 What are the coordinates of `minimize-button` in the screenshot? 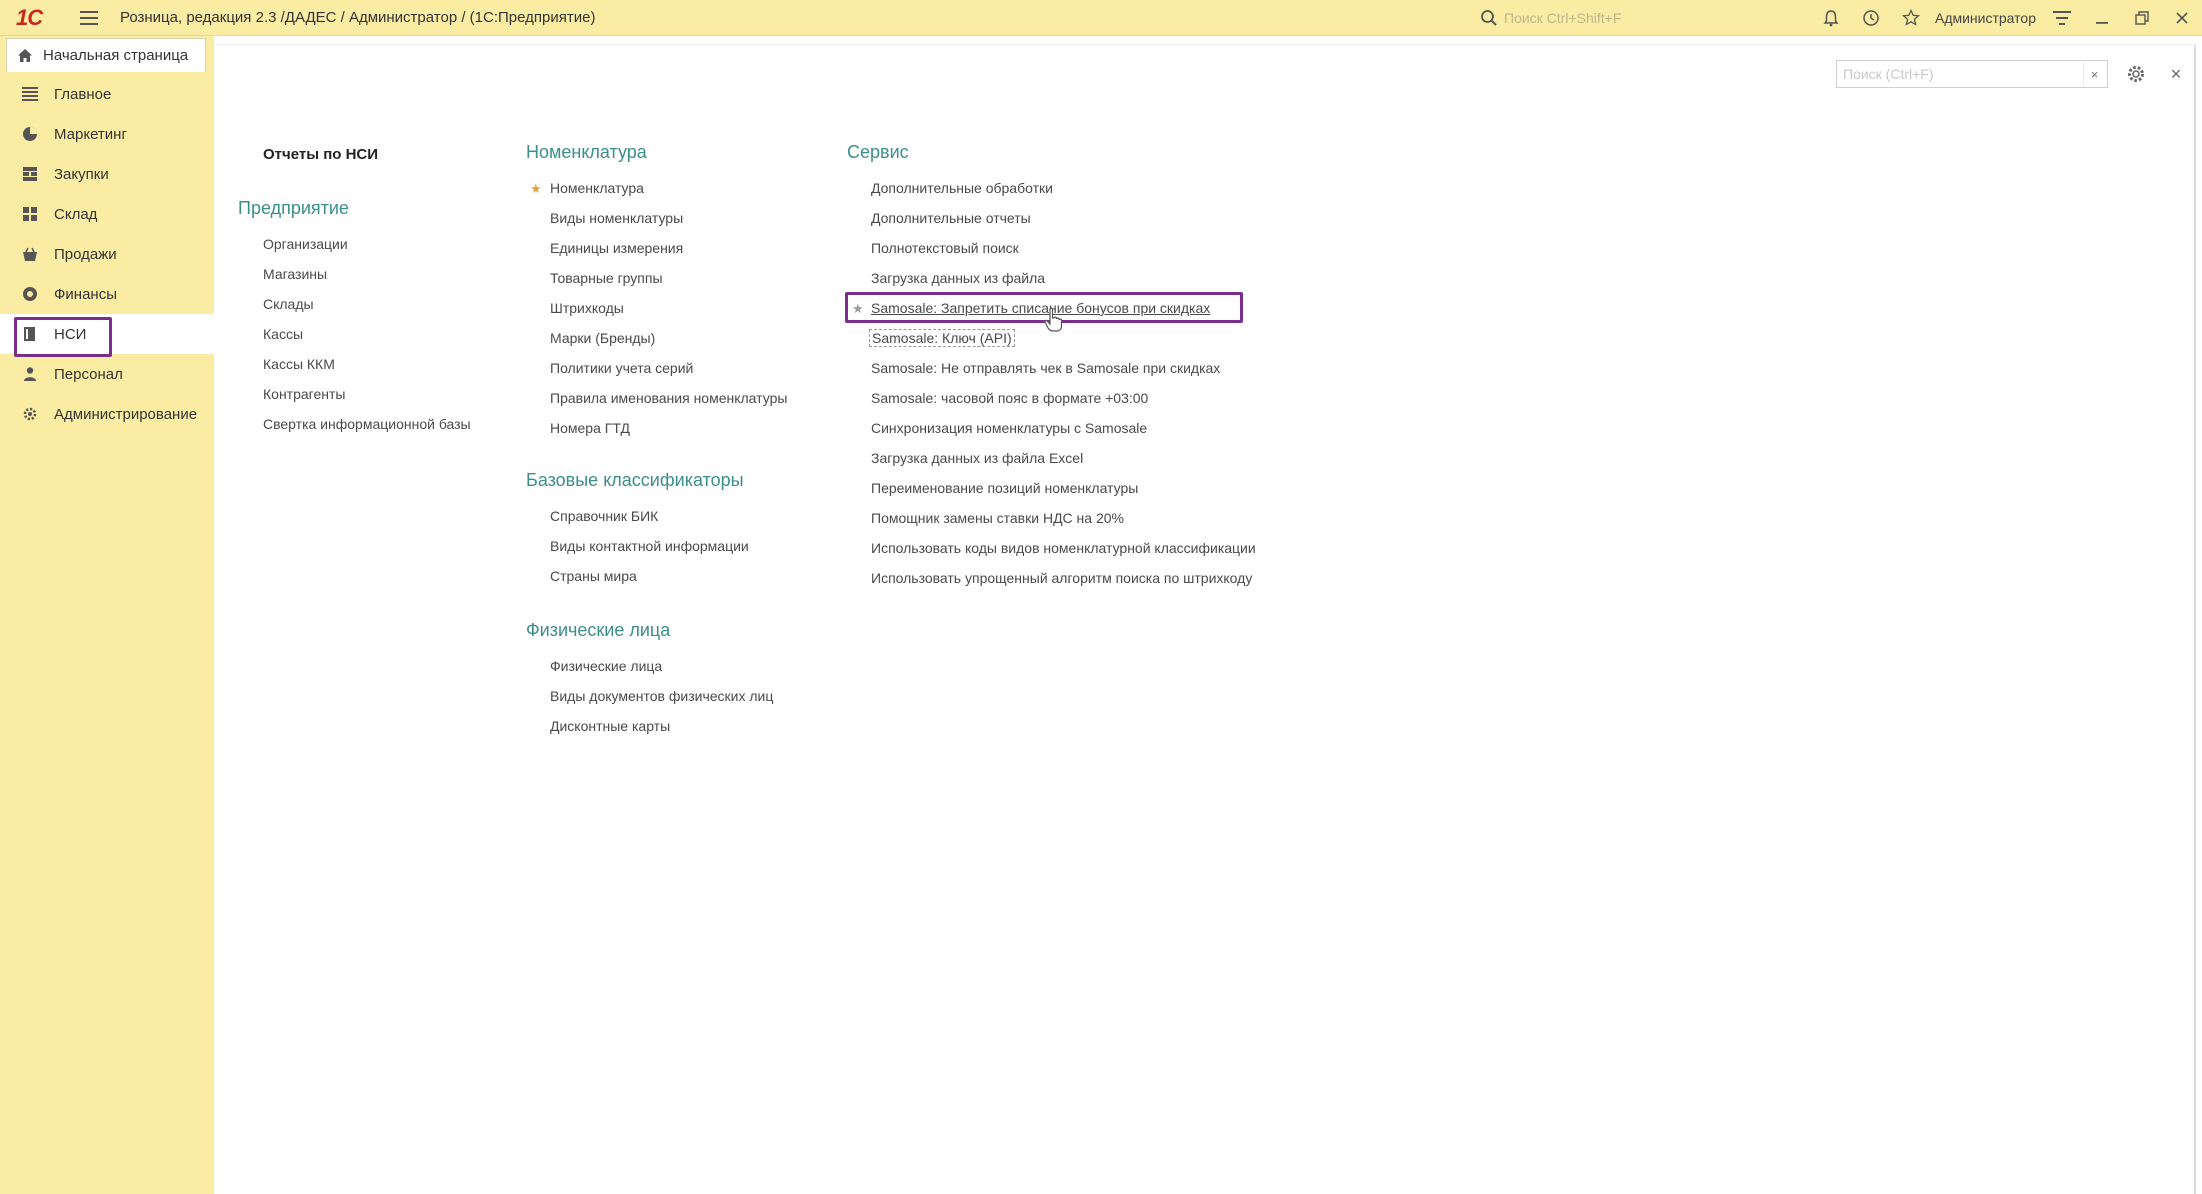 It's located at (2102, 18).